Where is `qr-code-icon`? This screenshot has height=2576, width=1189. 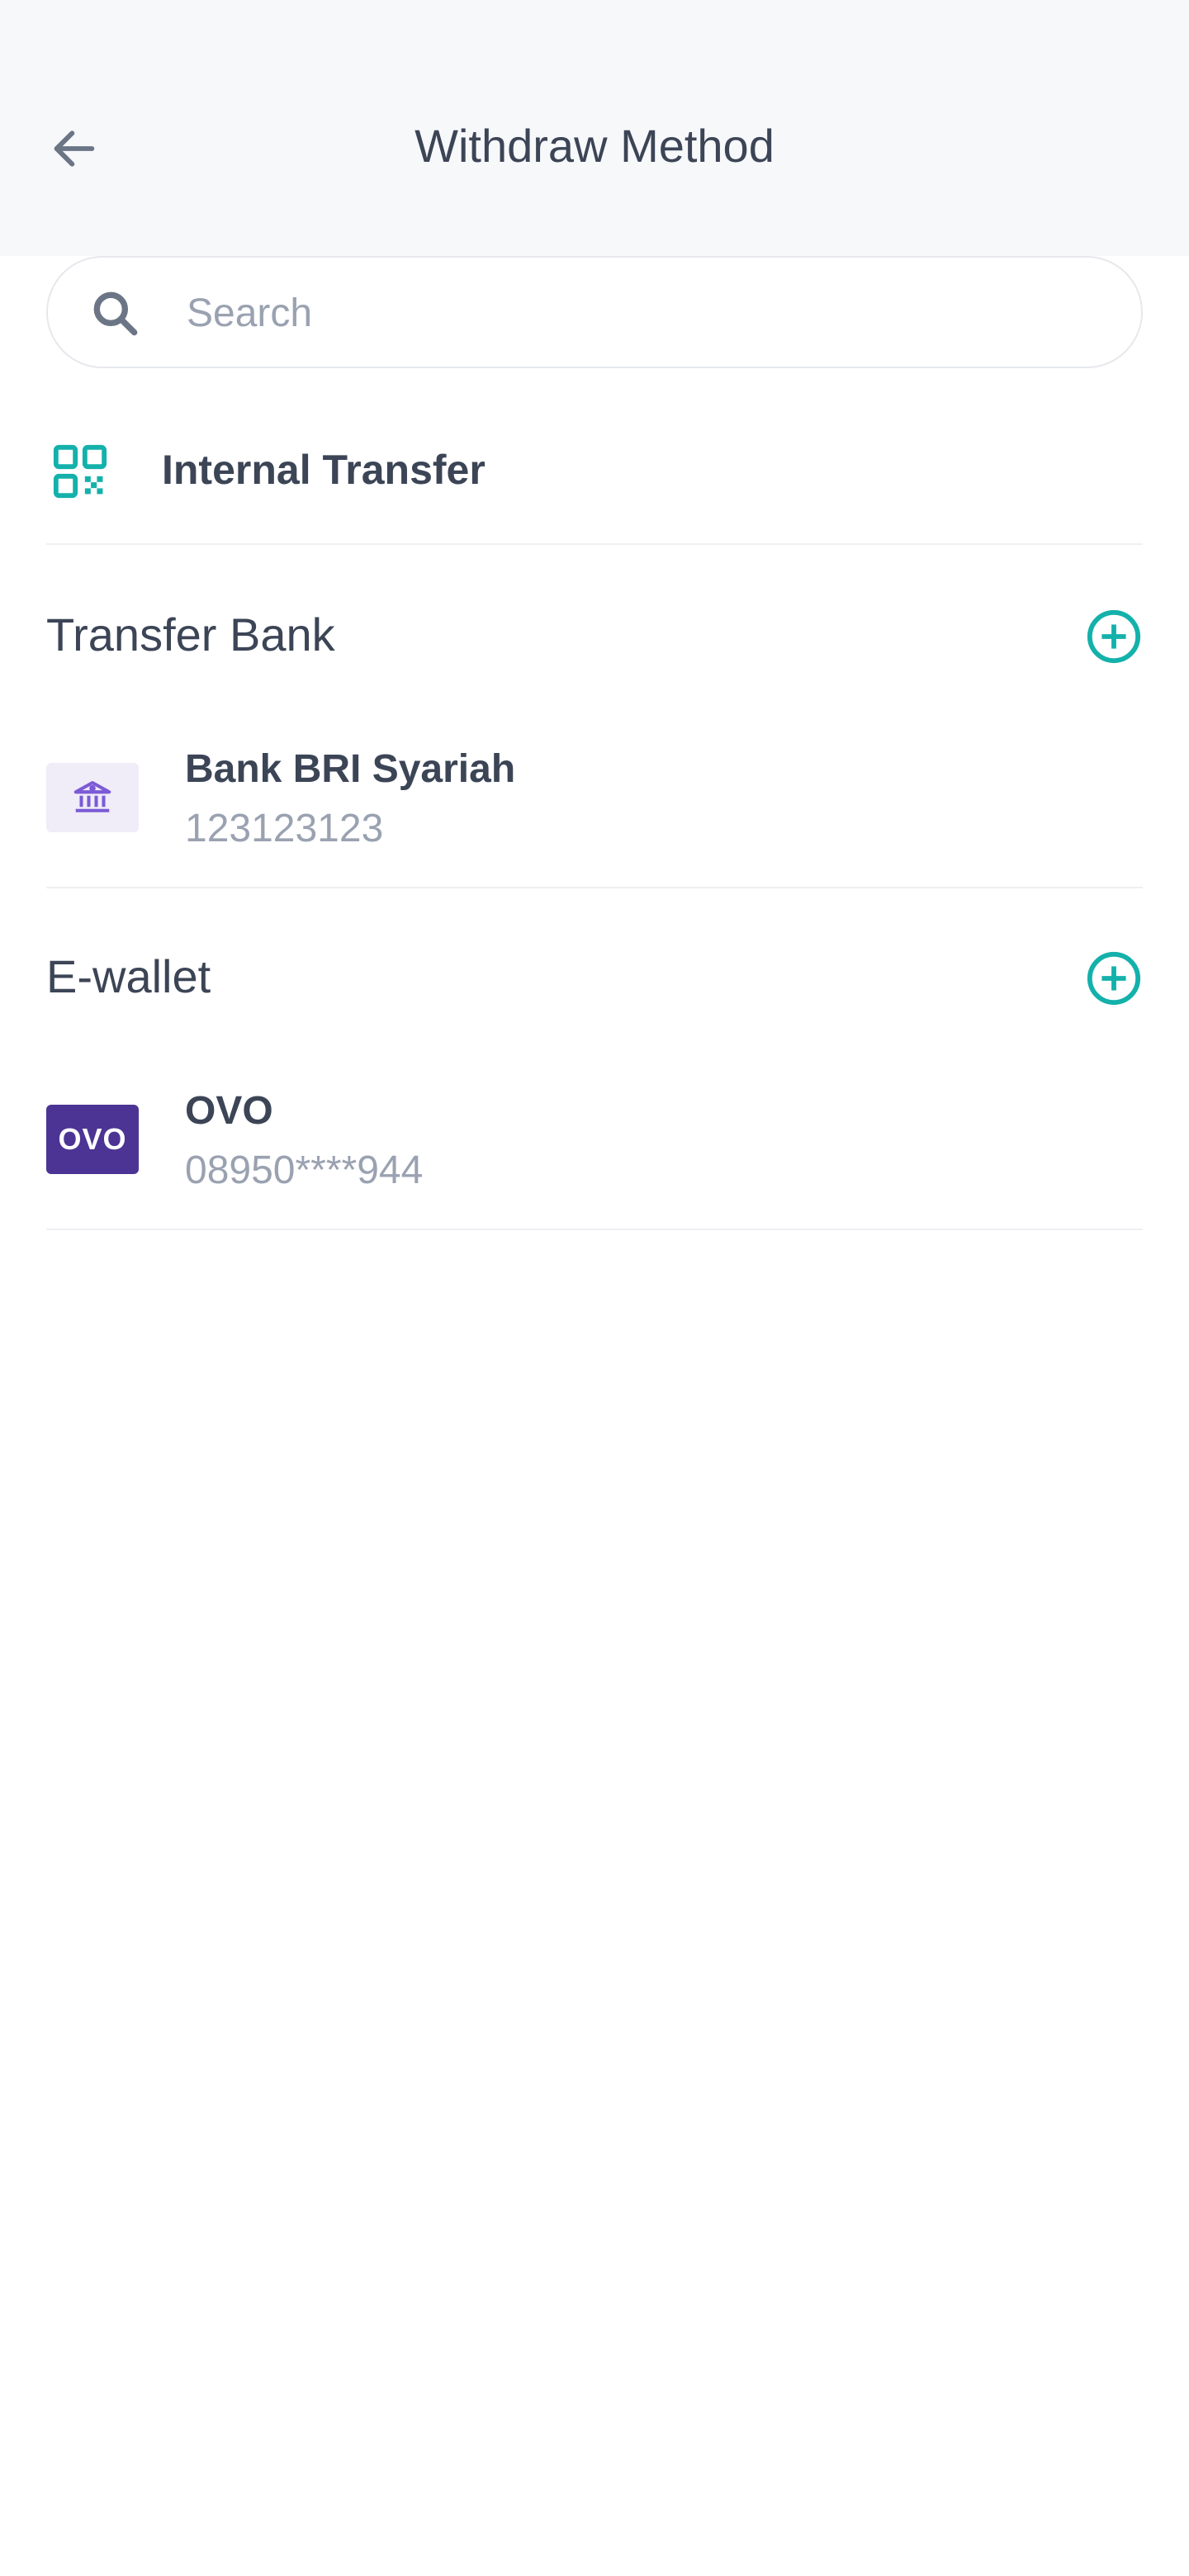 qr-code-icon is located at coordinates (80, 471).